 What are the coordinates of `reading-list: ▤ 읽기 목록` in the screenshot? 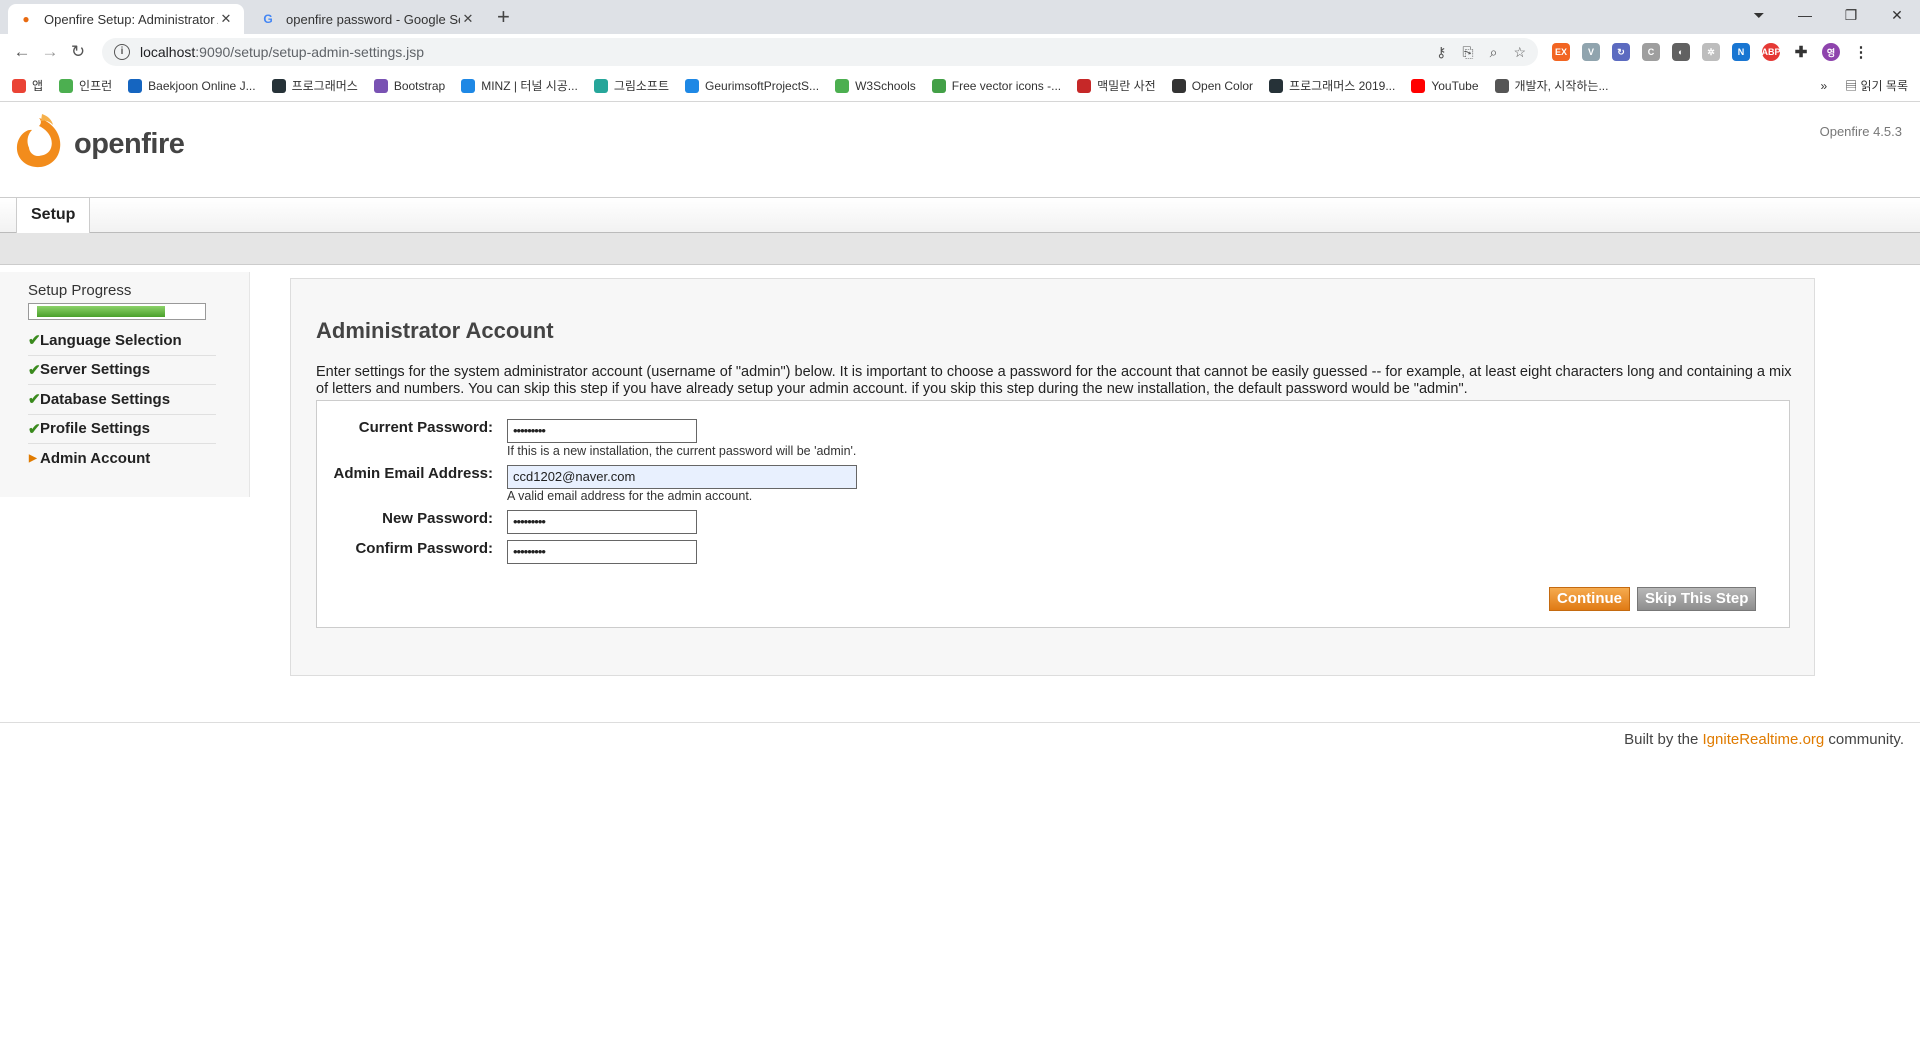 It's located at (1876, 85).